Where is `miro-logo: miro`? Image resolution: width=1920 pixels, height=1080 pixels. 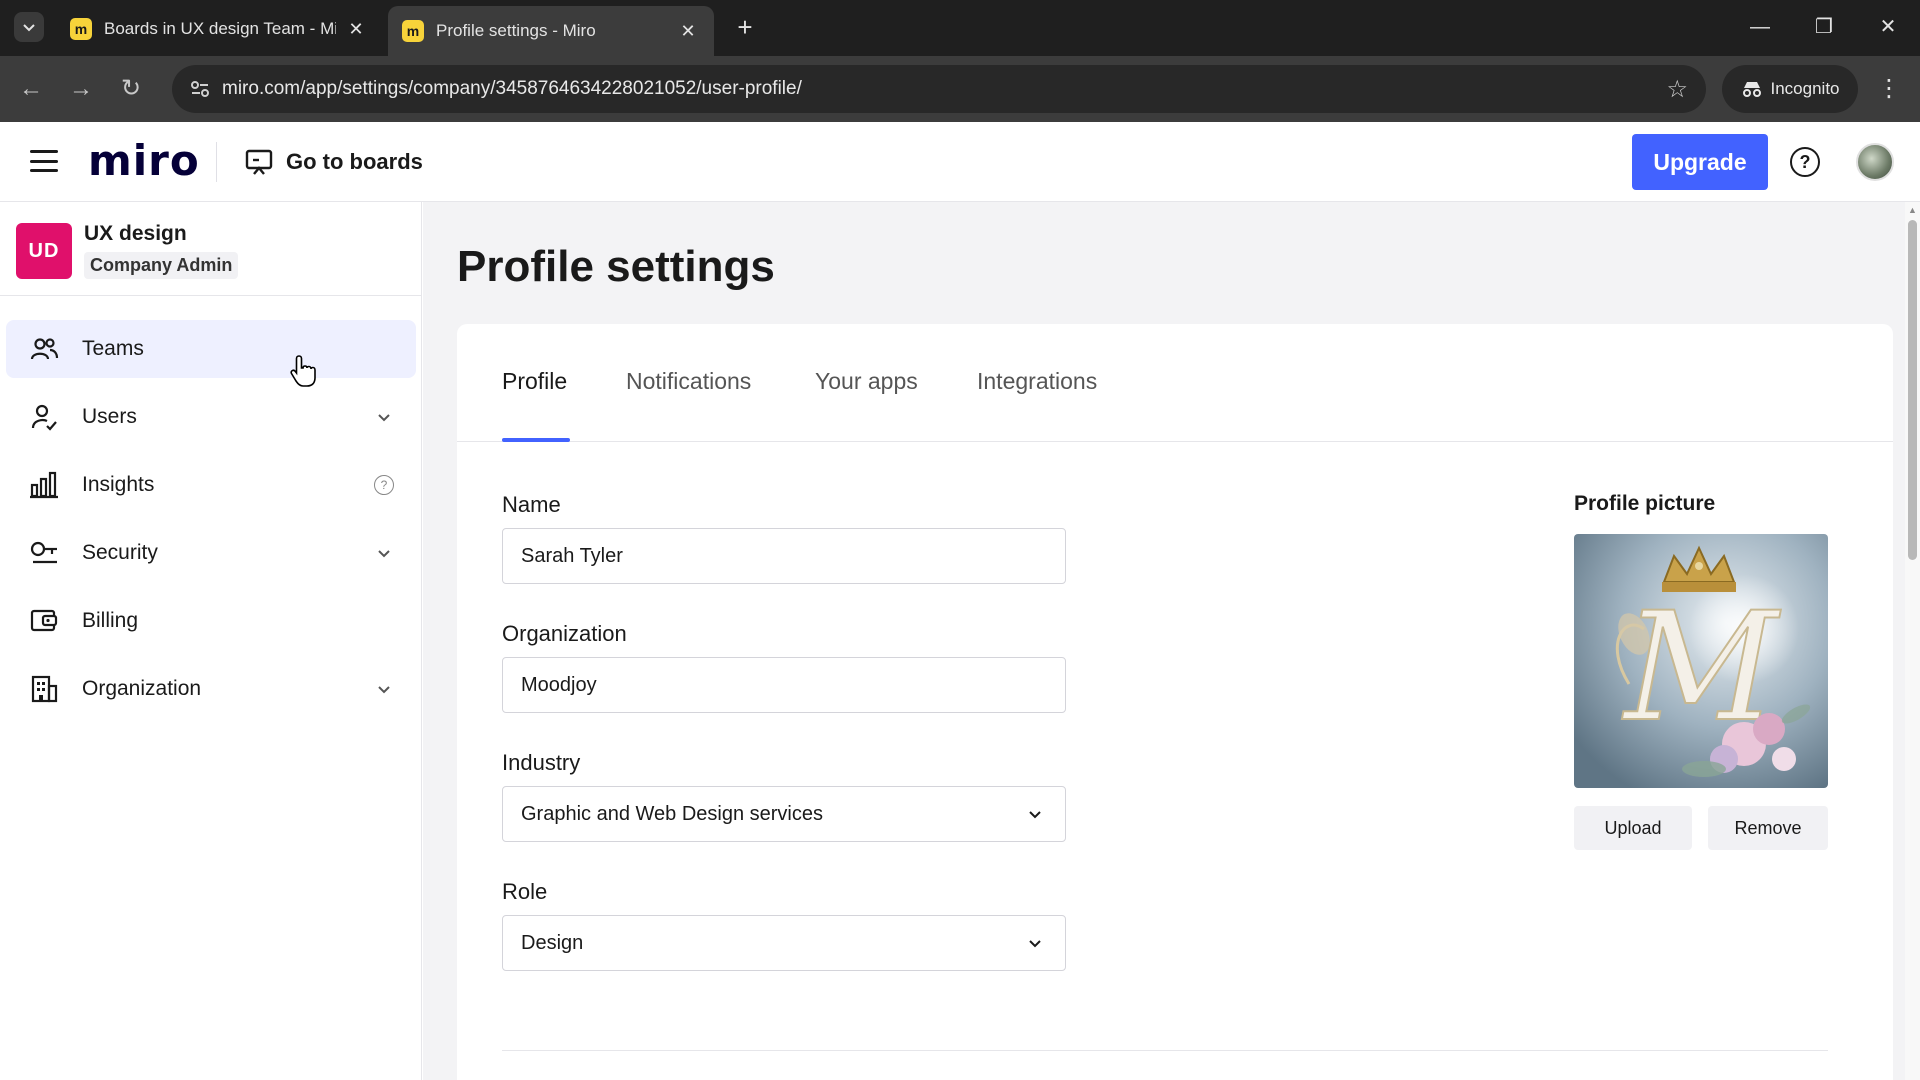
miro-logo: miro is located at coordinates (144, 160).